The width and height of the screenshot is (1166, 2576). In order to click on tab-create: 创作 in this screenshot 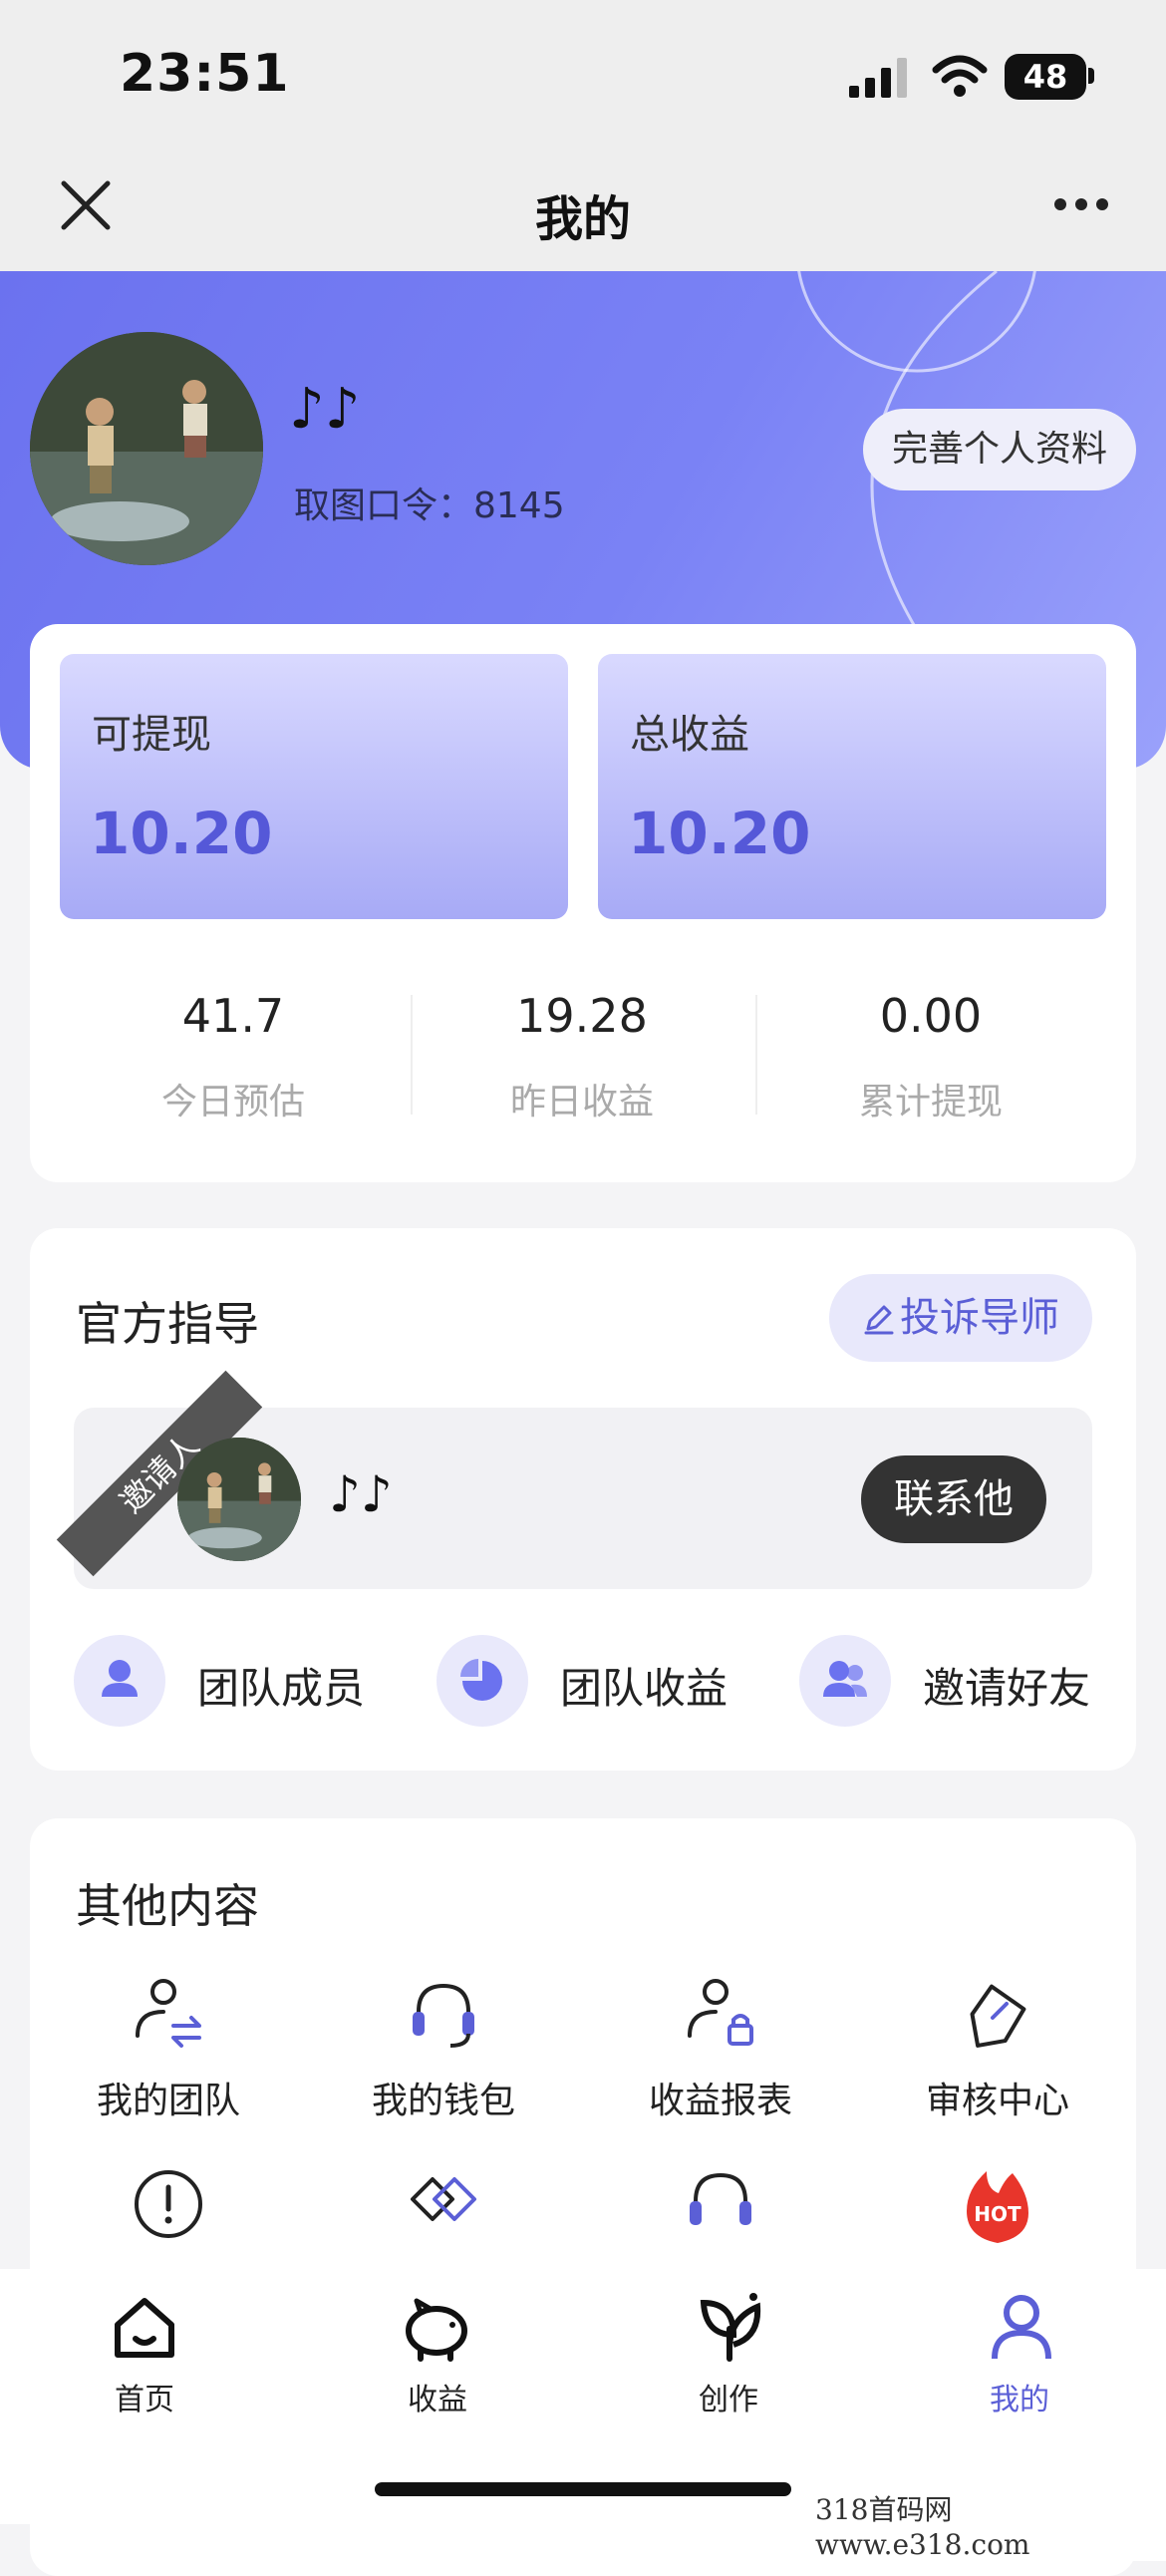, I will do `click(729, 2396)`.